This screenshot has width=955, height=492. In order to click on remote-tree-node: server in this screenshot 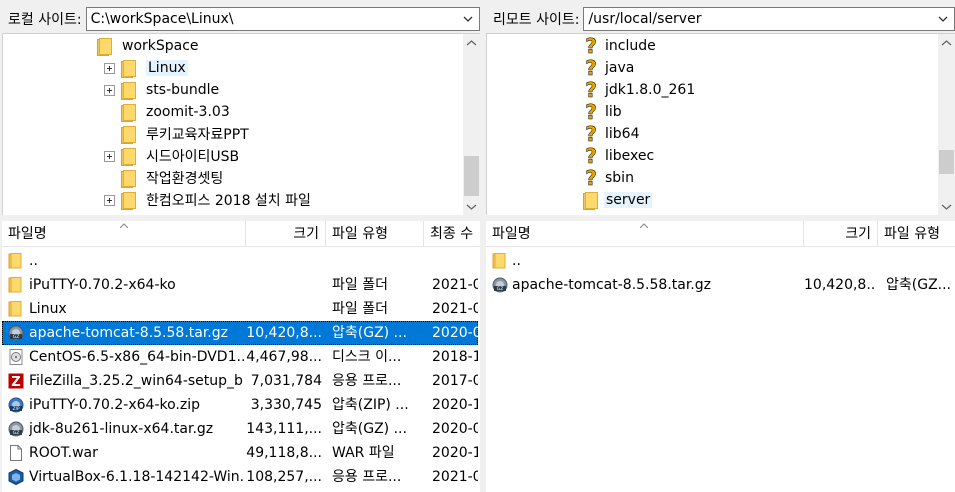, I will do `click(618, 200)`.